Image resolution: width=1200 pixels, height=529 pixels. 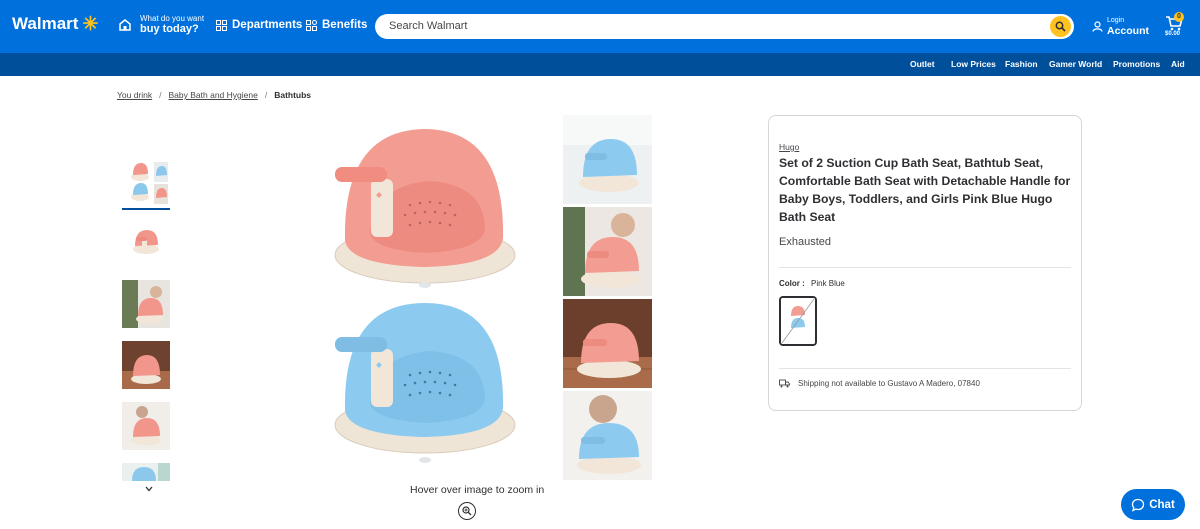 I want to click on chat-bubble-icon, so click(x=1138, y=505).